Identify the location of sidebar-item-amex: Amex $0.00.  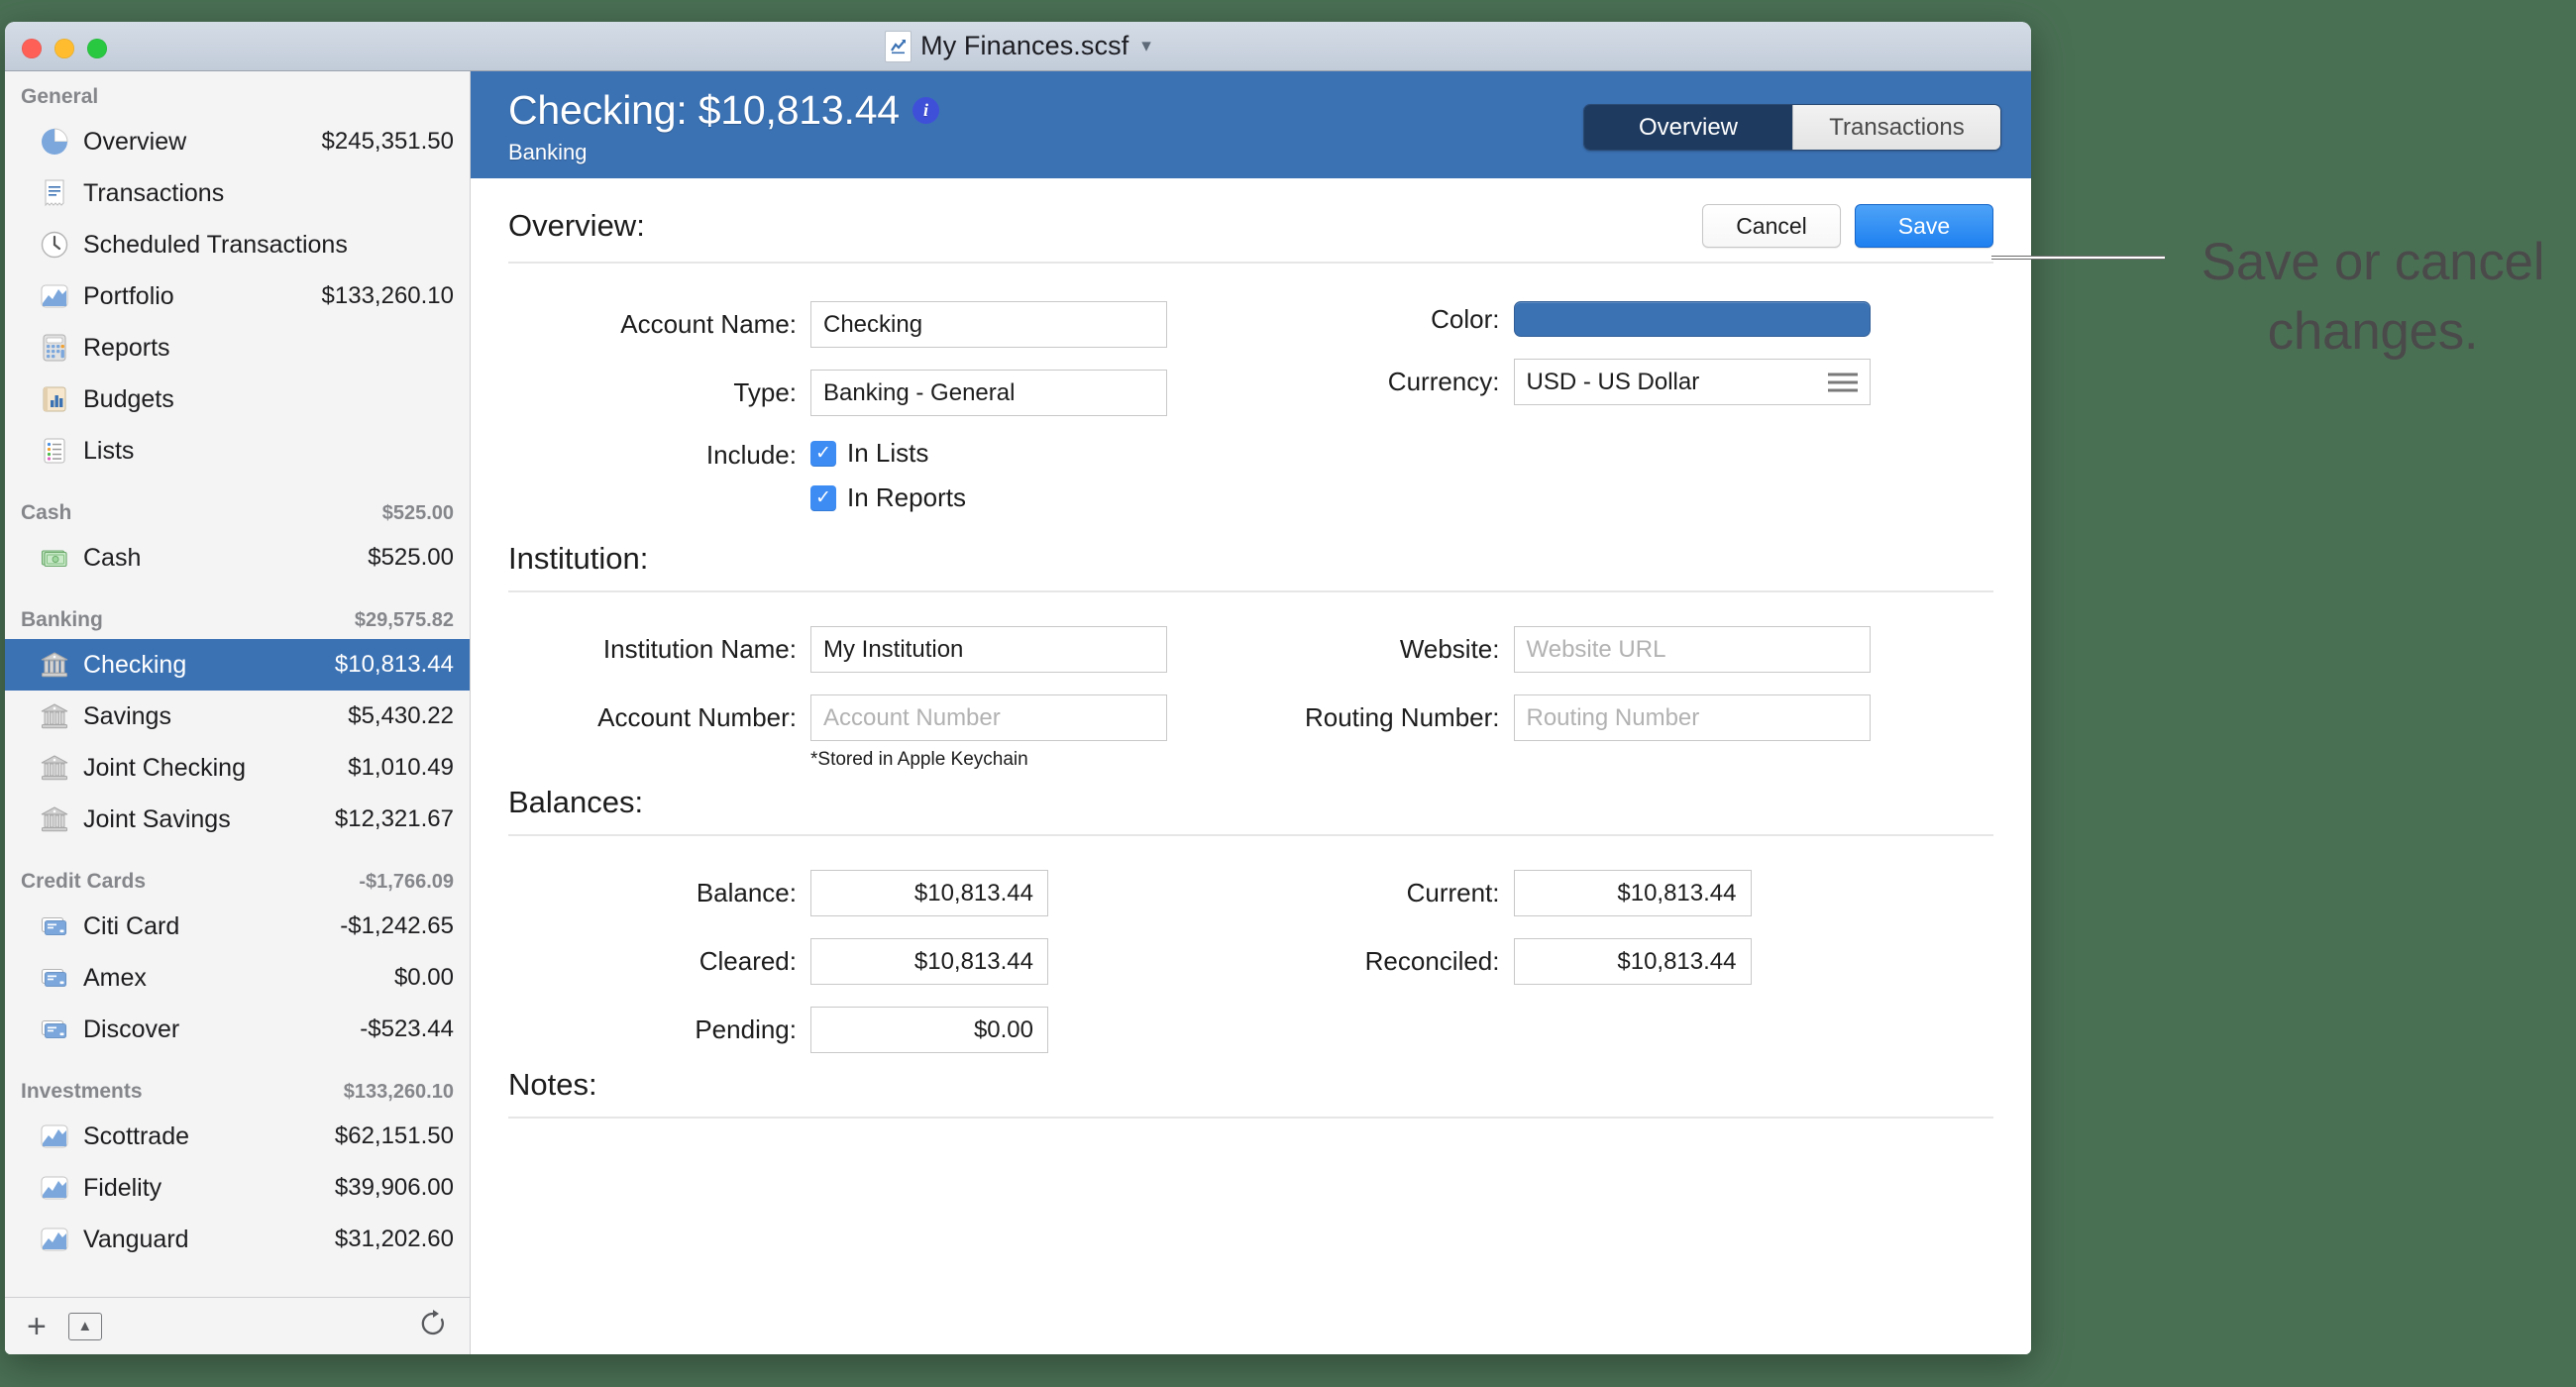
(237, 978).